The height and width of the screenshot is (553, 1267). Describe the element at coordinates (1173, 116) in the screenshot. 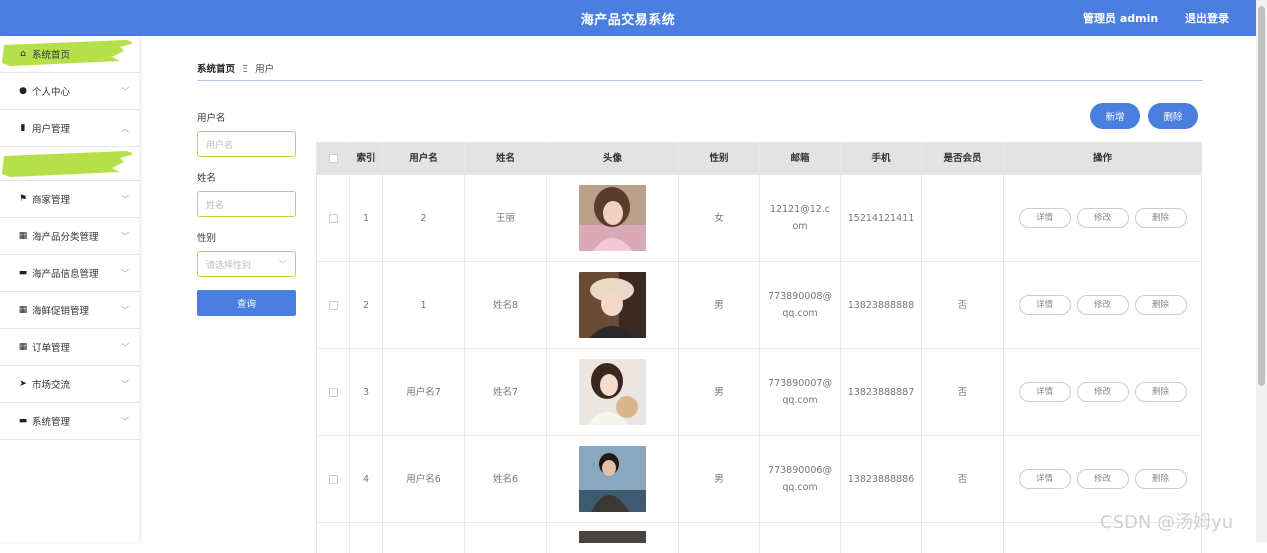

I see `delete-button: 删除` at that location.